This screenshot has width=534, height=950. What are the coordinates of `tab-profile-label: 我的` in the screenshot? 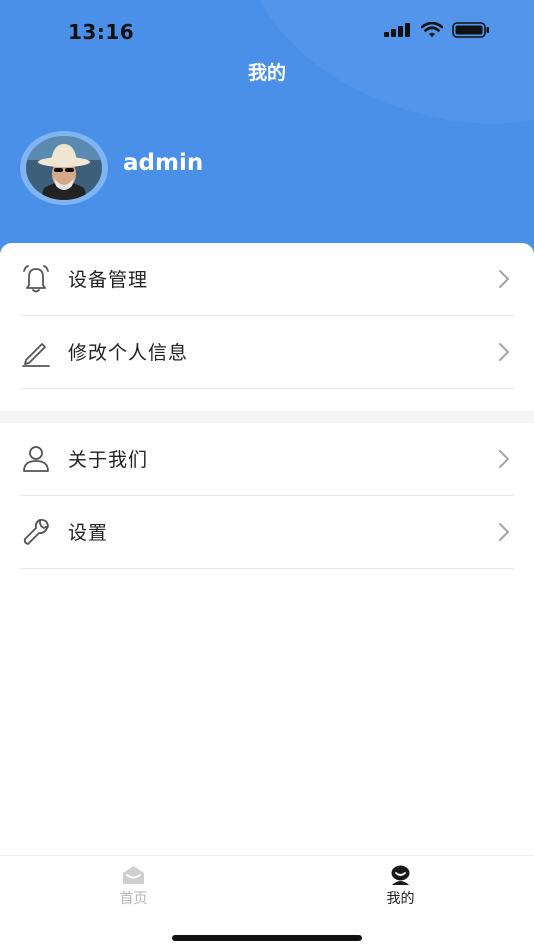 It's located at (400, 899).